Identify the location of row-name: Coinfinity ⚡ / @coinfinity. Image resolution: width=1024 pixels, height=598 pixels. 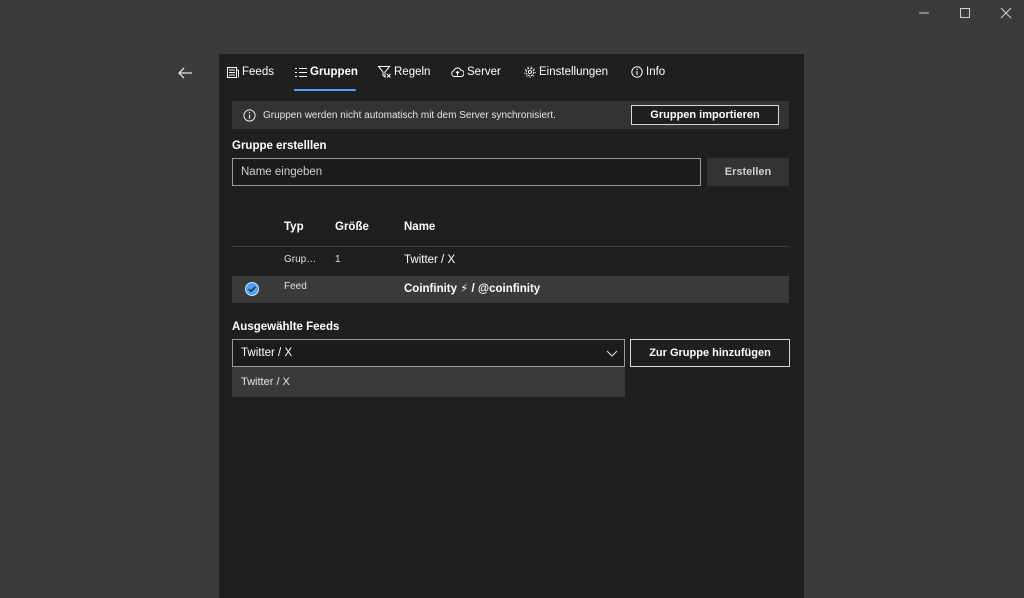
(472, 289).